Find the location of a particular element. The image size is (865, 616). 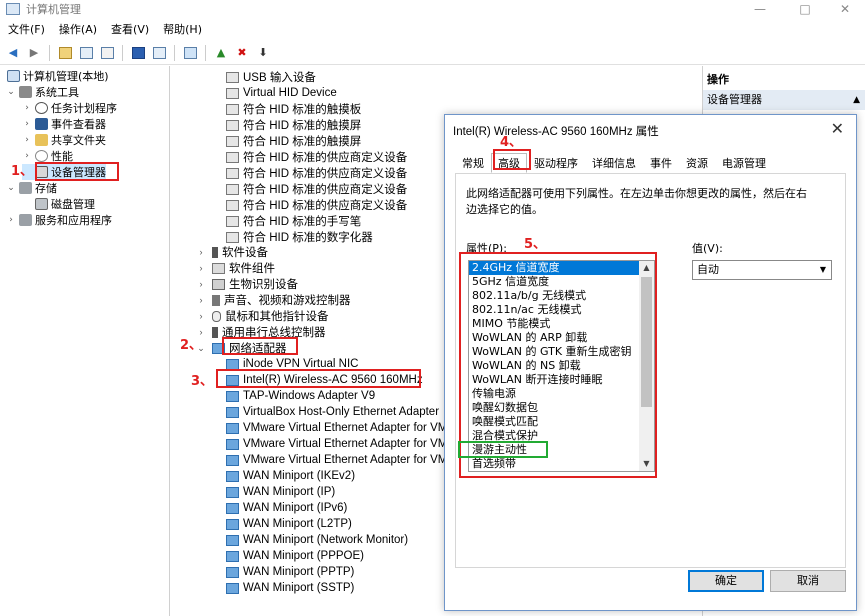

monitor-icon is located at coordinates (190, 53).